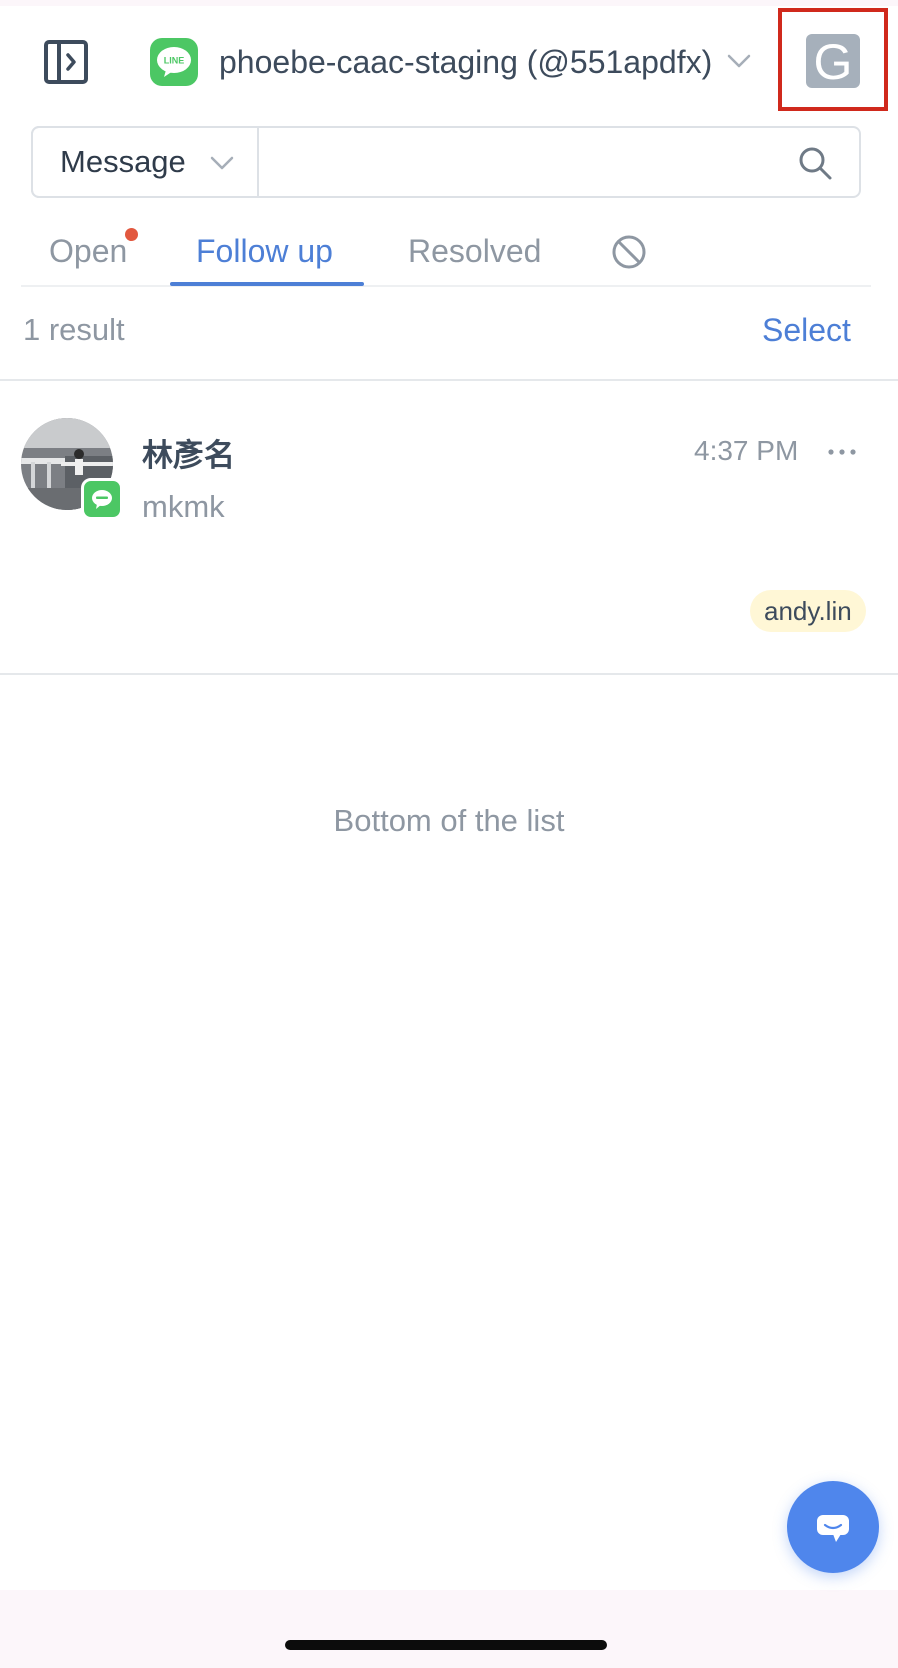  I want to click on account-avatar: G, so click(833, 62).